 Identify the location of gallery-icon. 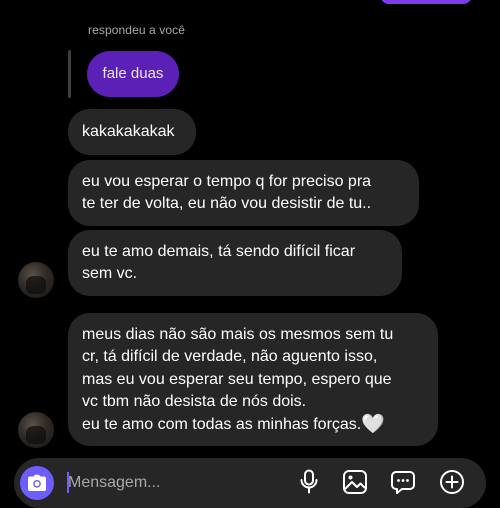
(355, 482).